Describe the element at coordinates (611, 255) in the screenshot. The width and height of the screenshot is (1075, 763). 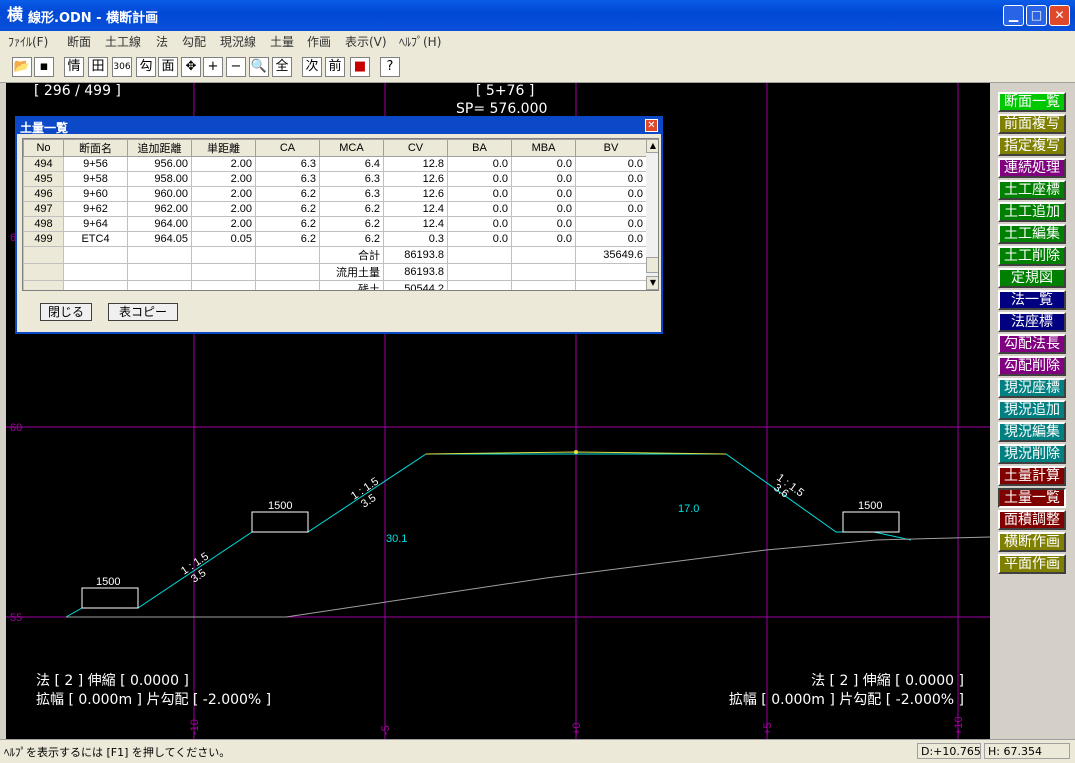
I see `summary-bv: 35649.6` at that location.